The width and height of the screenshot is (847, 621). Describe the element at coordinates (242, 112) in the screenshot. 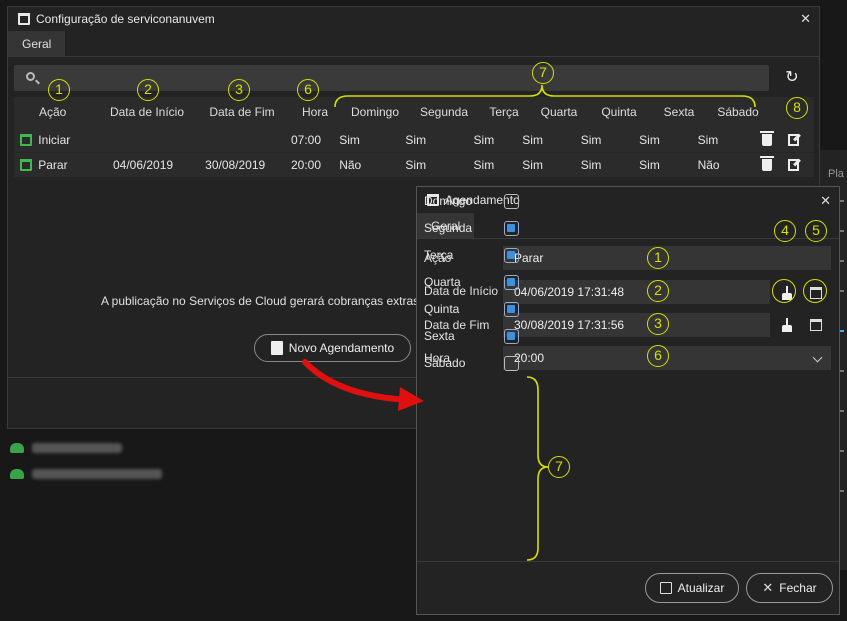

I see `col-fim: Data de Fim` at that location.